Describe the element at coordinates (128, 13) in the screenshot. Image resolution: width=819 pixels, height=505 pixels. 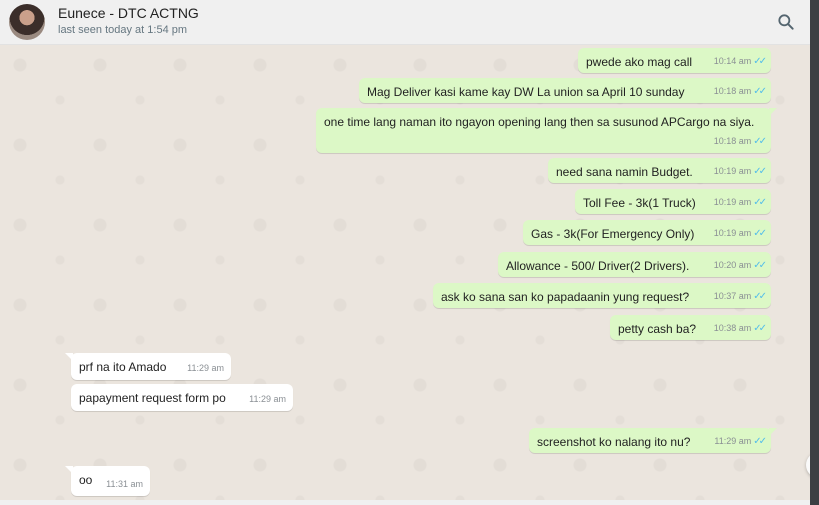
I see `contact-name: Eunece - DTC ACTNG` at that location.